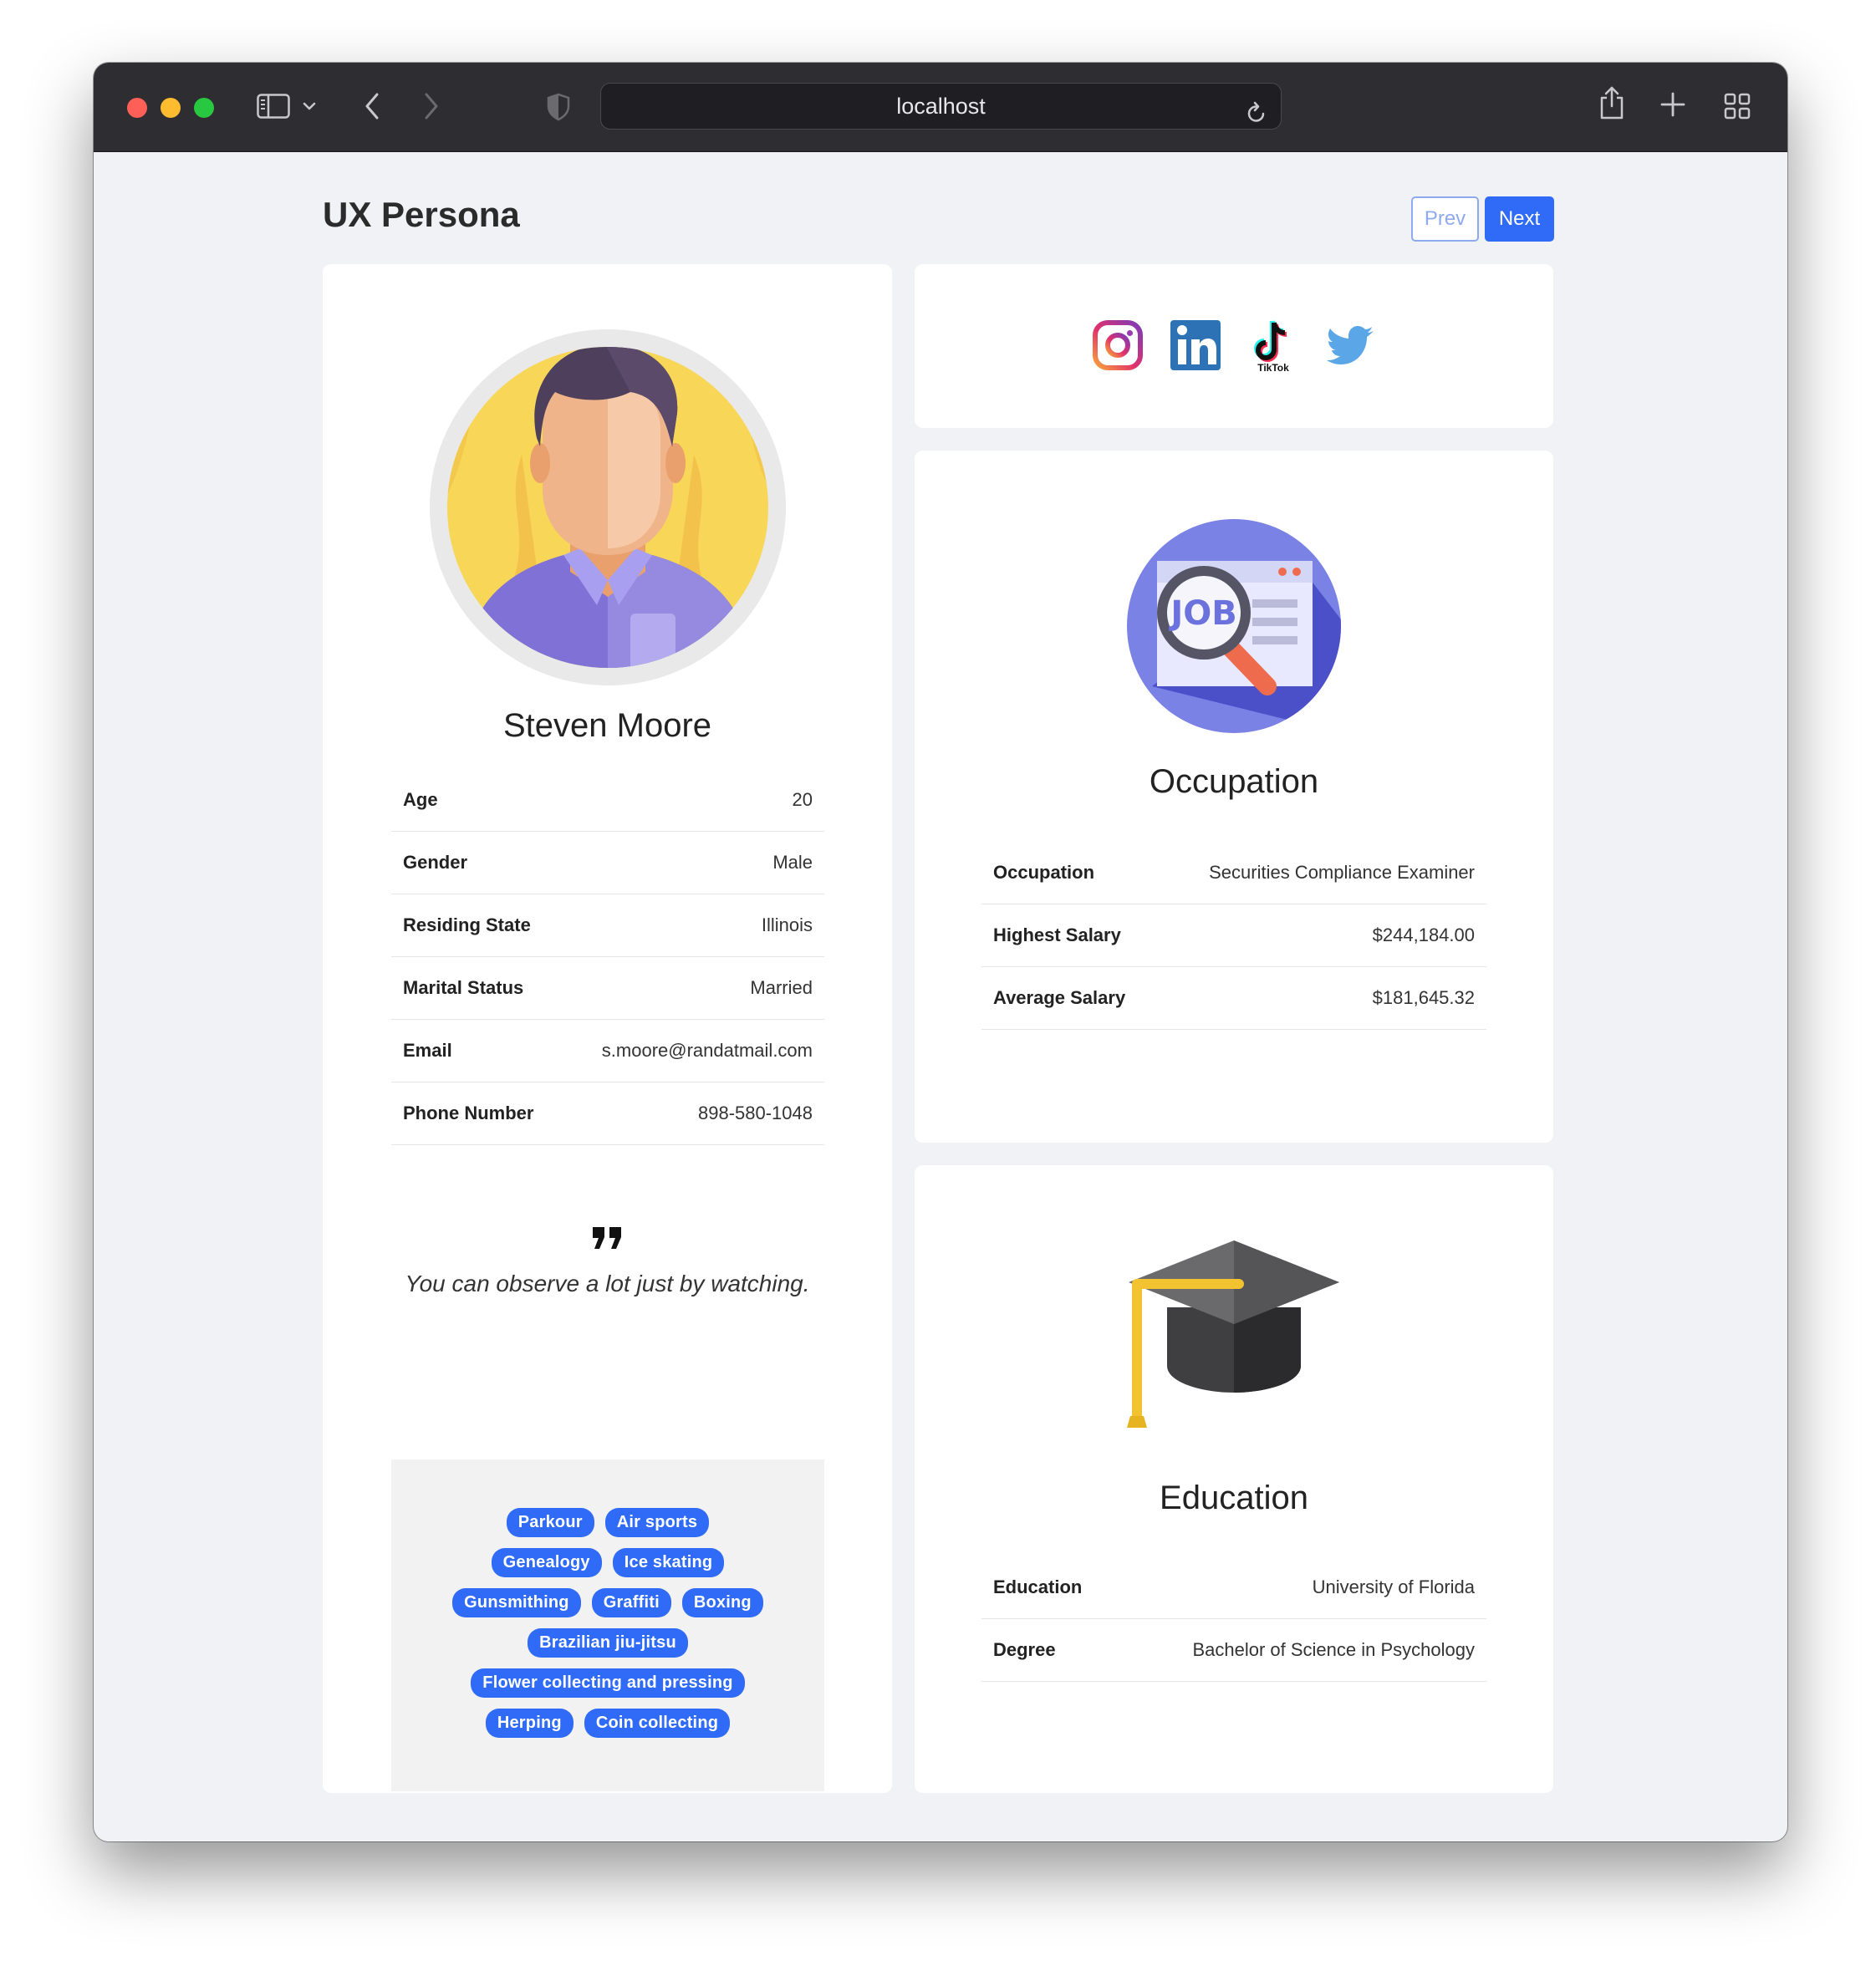  I want to click on education-title: Education, so click(1234, 1498).